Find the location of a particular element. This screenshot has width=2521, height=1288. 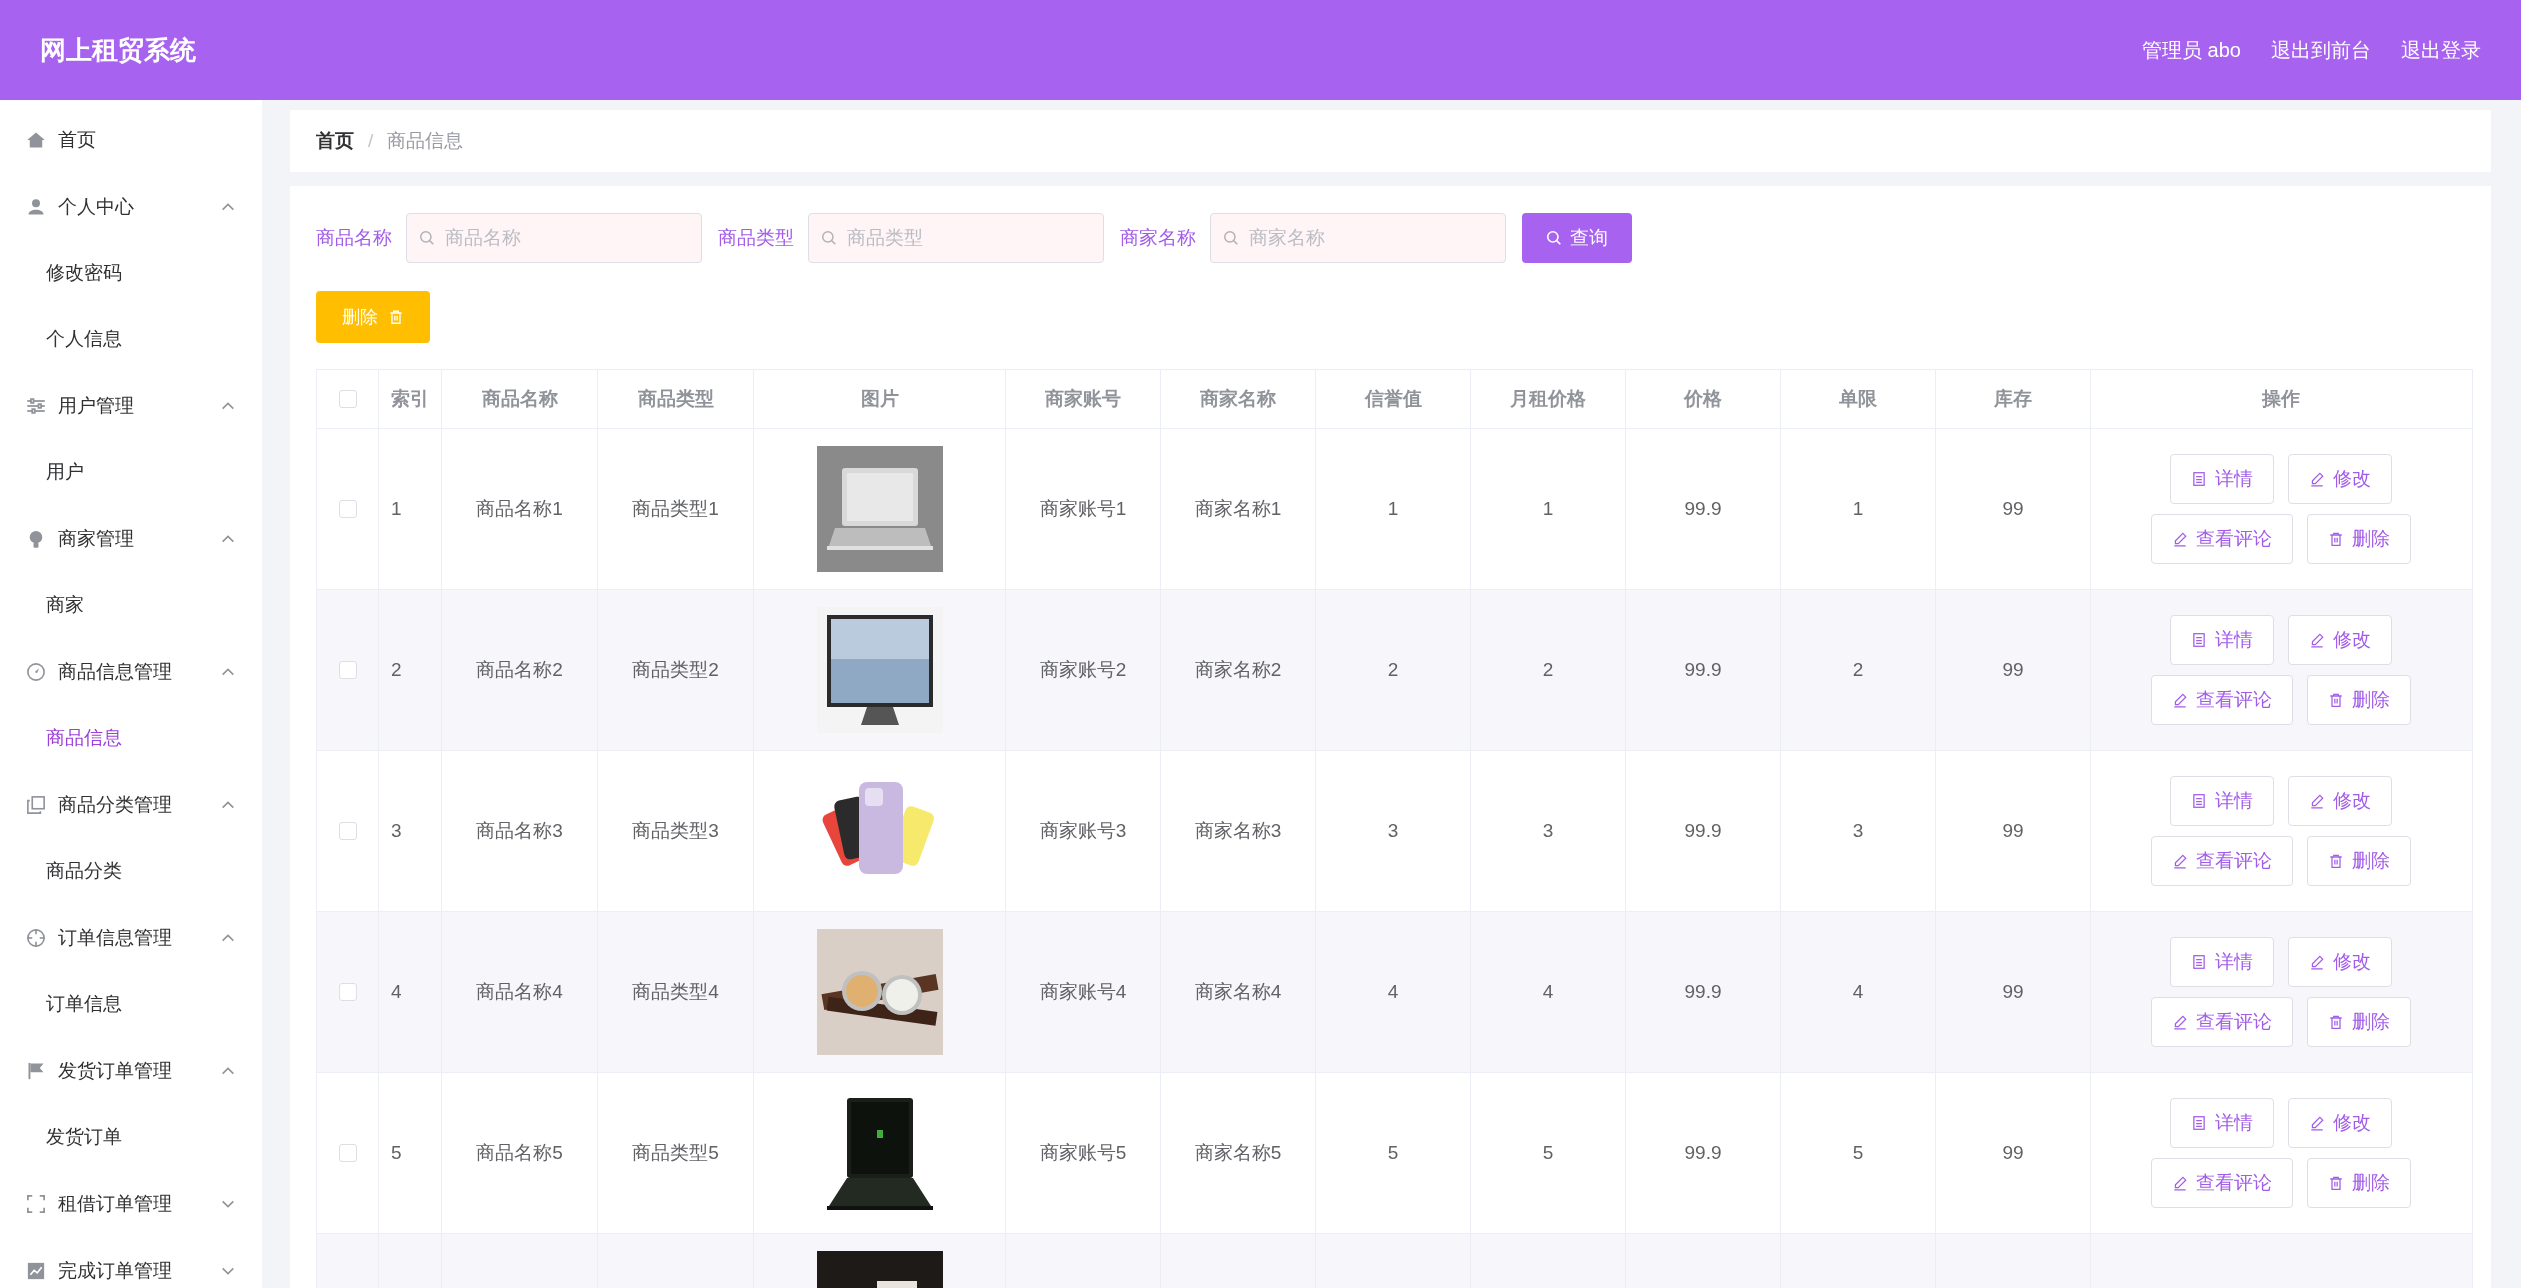

header-link: 退出登录 is located at coordinates (2441, 50).